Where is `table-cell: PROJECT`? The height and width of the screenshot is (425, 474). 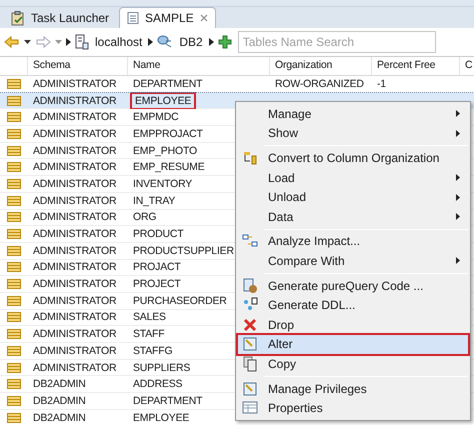
table-cell: PROJECT is located at coordinates (157, 284).